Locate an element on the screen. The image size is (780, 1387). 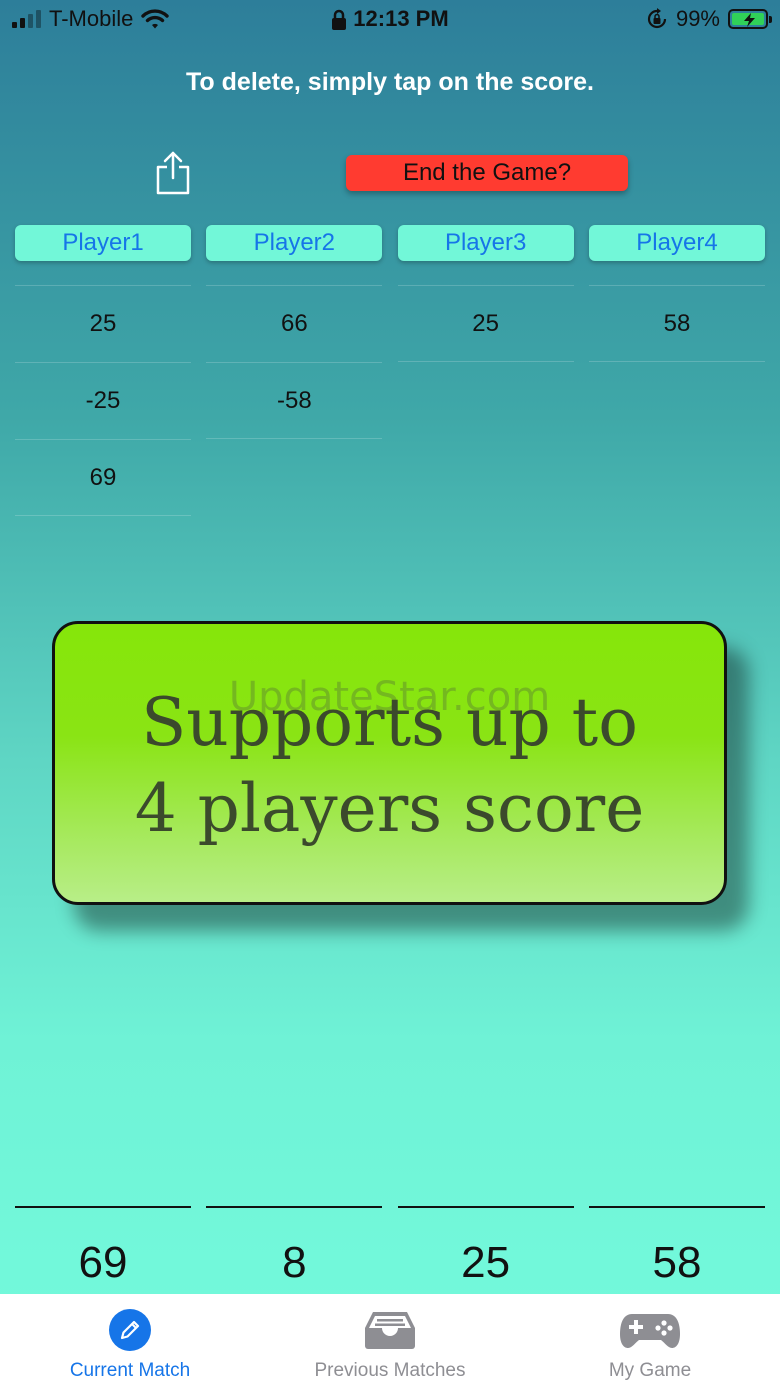
score-cell: -25 is located at coordinates (103, 400).